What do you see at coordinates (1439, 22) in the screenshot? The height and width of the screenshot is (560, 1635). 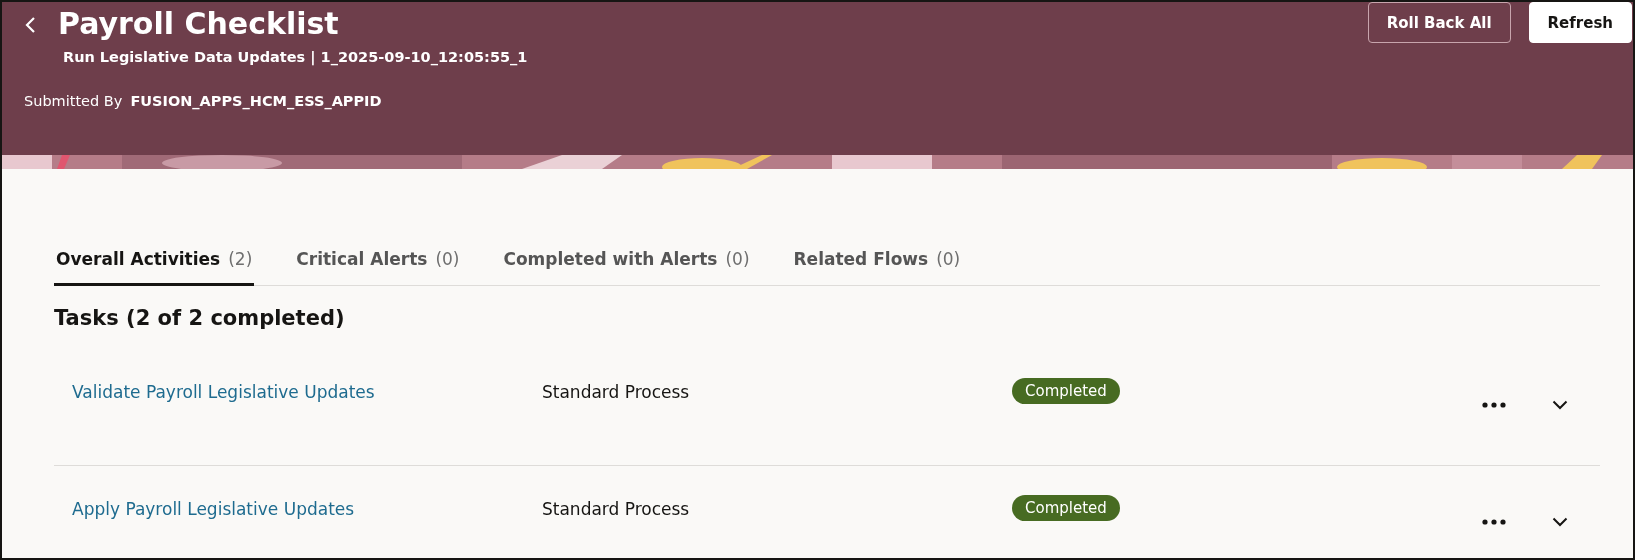 I see `header-button: Roll Back All` at bounding box center [1439, 22].